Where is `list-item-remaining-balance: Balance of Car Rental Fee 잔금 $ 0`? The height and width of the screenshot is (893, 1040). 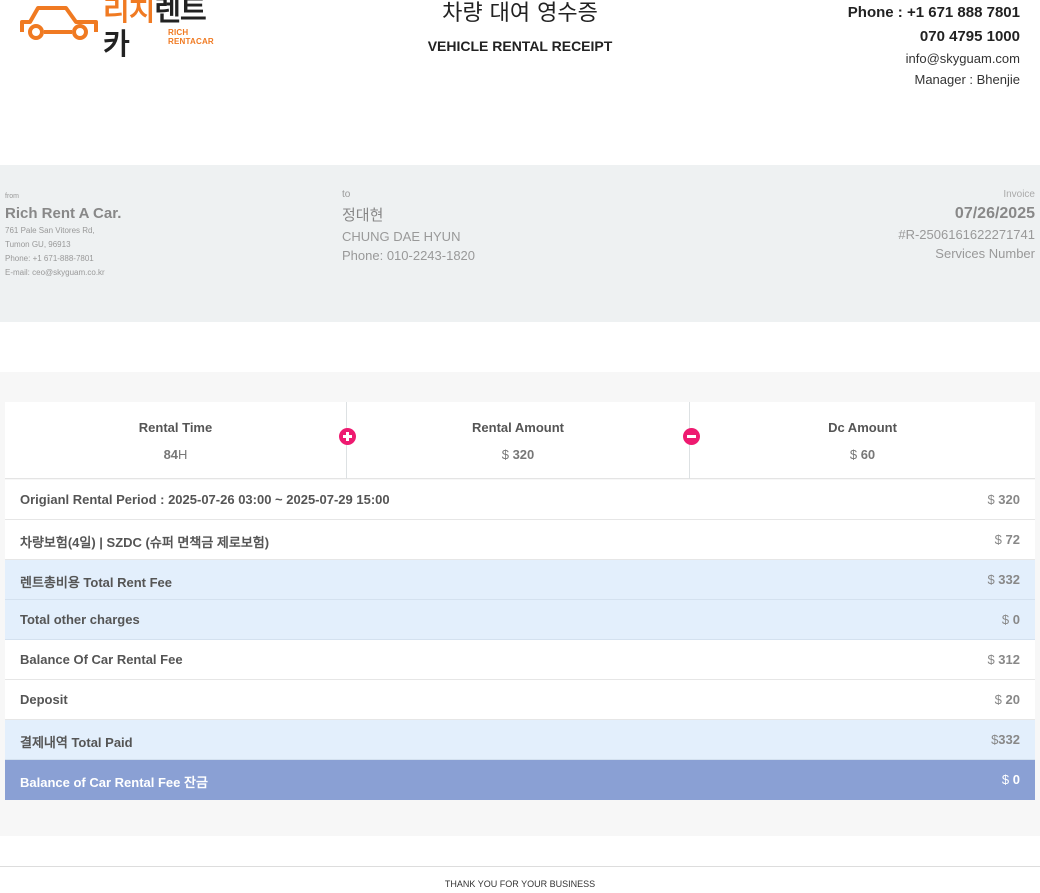 list-item-remaining-balance: Balance of Car Rental Fee 잔금 $ 0 is located at coordinates (520, 780).